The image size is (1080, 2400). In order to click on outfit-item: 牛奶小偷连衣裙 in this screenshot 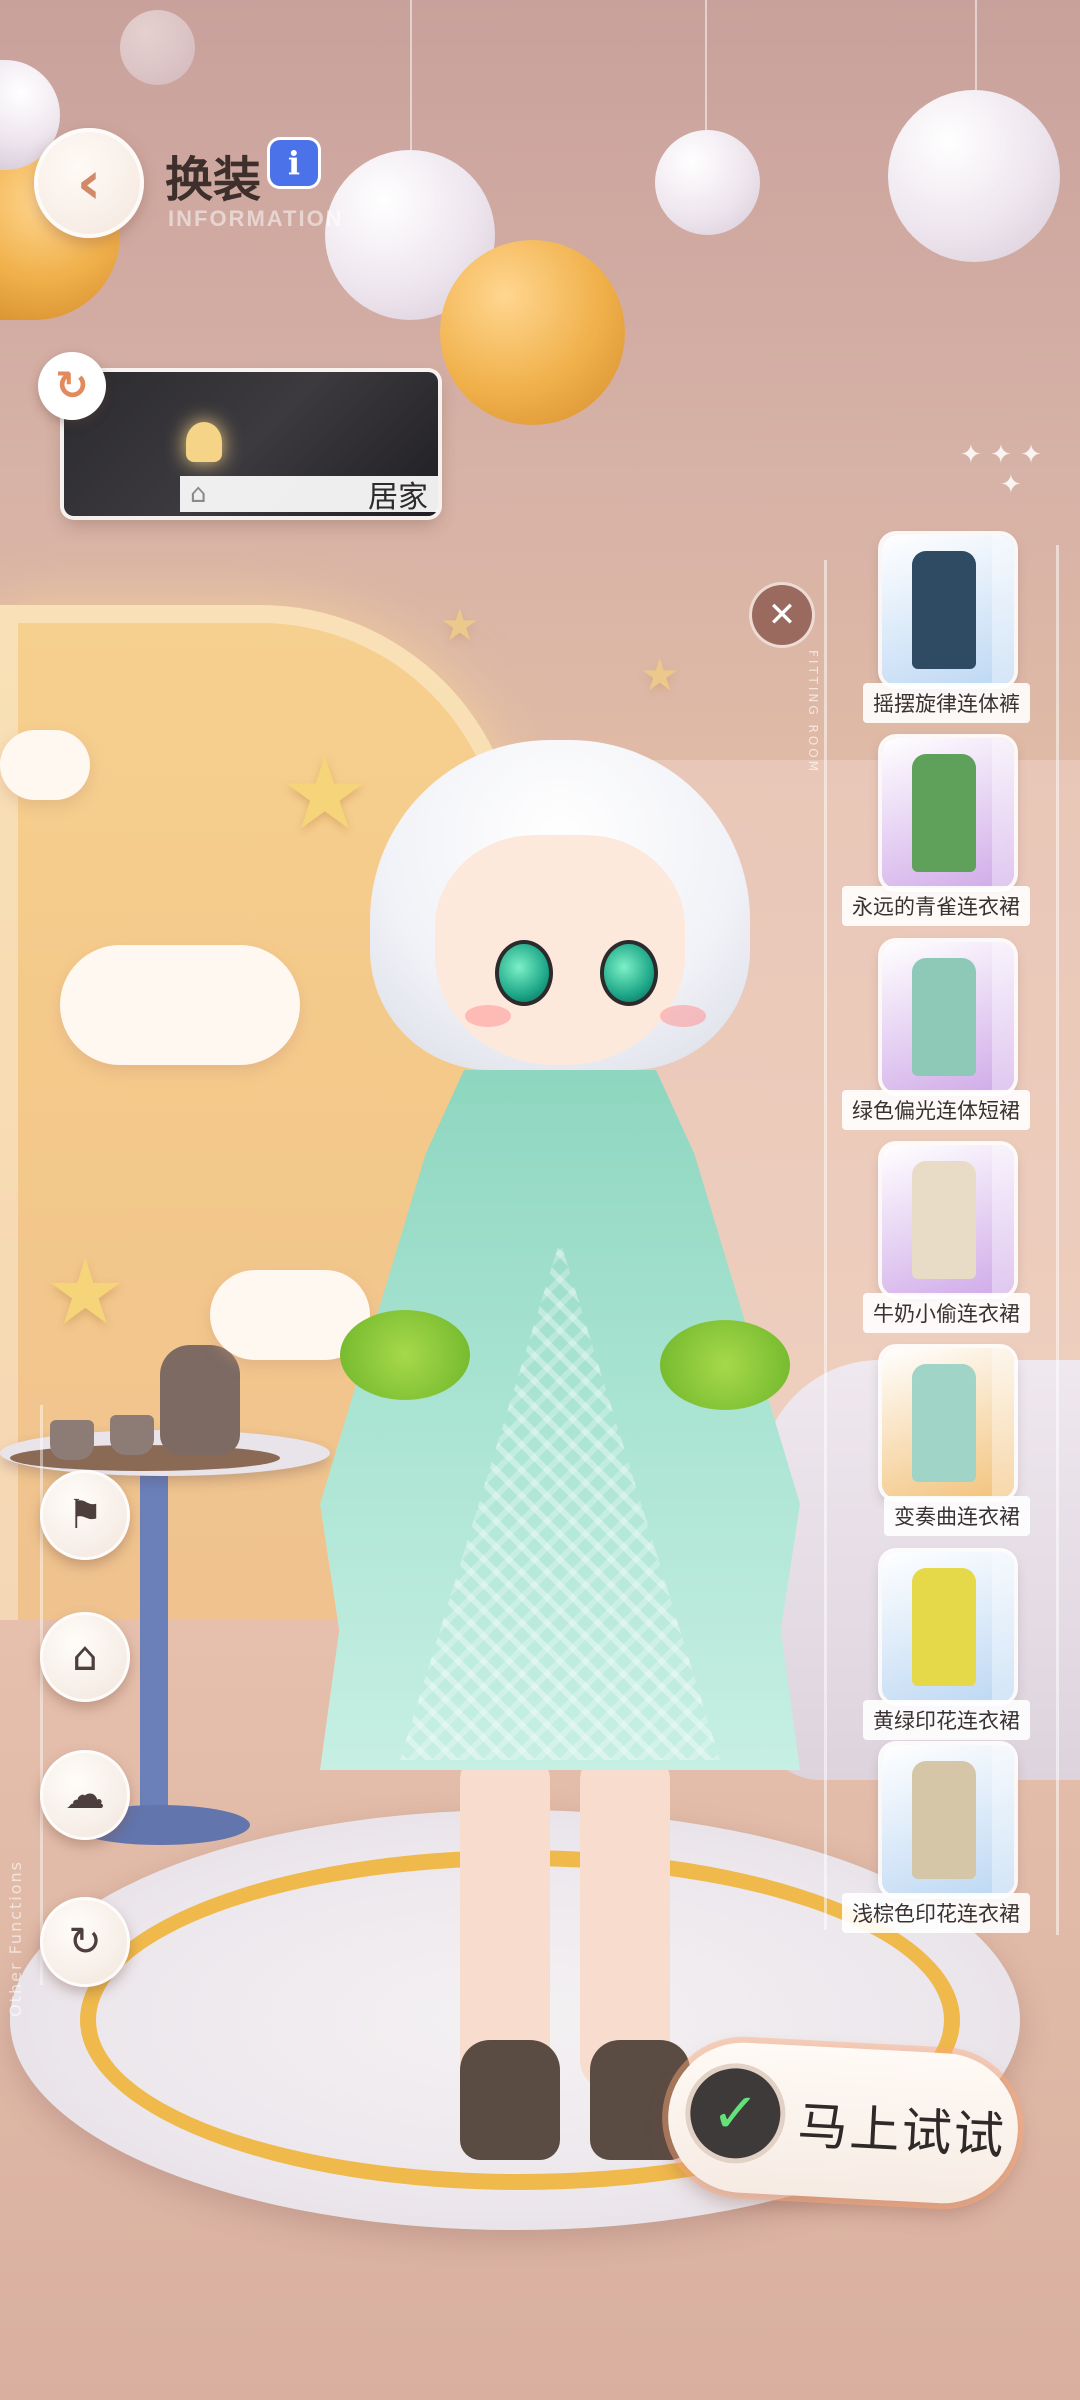, I will do `click(945, 1242)`.